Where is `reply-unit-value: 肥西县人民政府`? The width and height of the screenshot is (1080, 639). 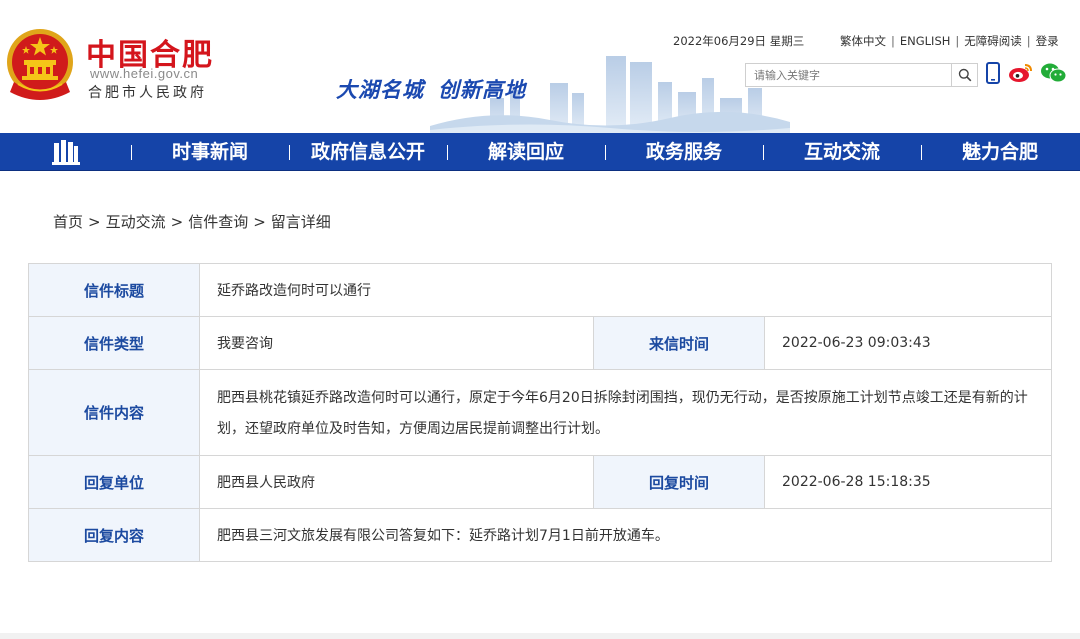
reply-unit-value: 肥西县人民政府 is located at coordinates (396, 482).